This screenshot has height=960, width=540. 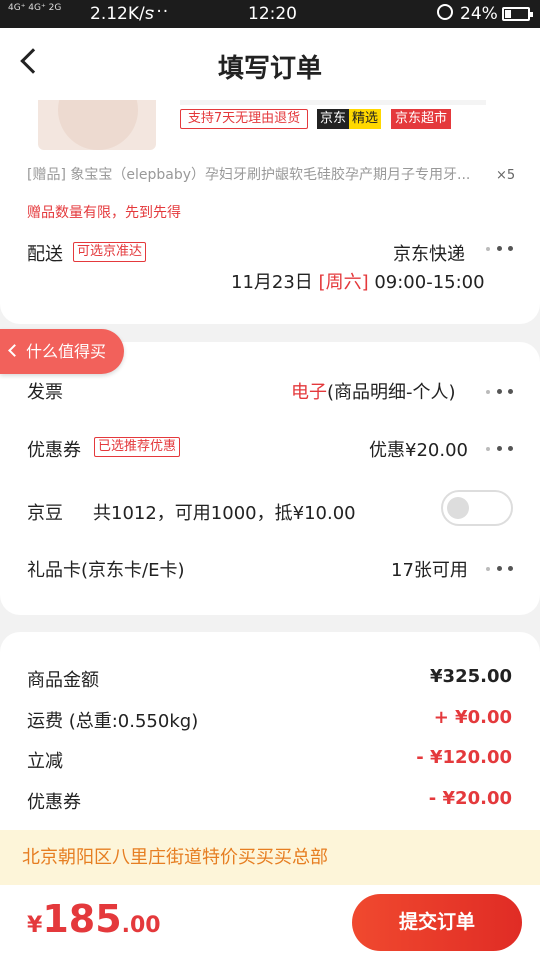 What do you see at coordinates (272, 282) in the screenshot?
I see `delivery-date: 11月23日` at bounding box center [272, 282].